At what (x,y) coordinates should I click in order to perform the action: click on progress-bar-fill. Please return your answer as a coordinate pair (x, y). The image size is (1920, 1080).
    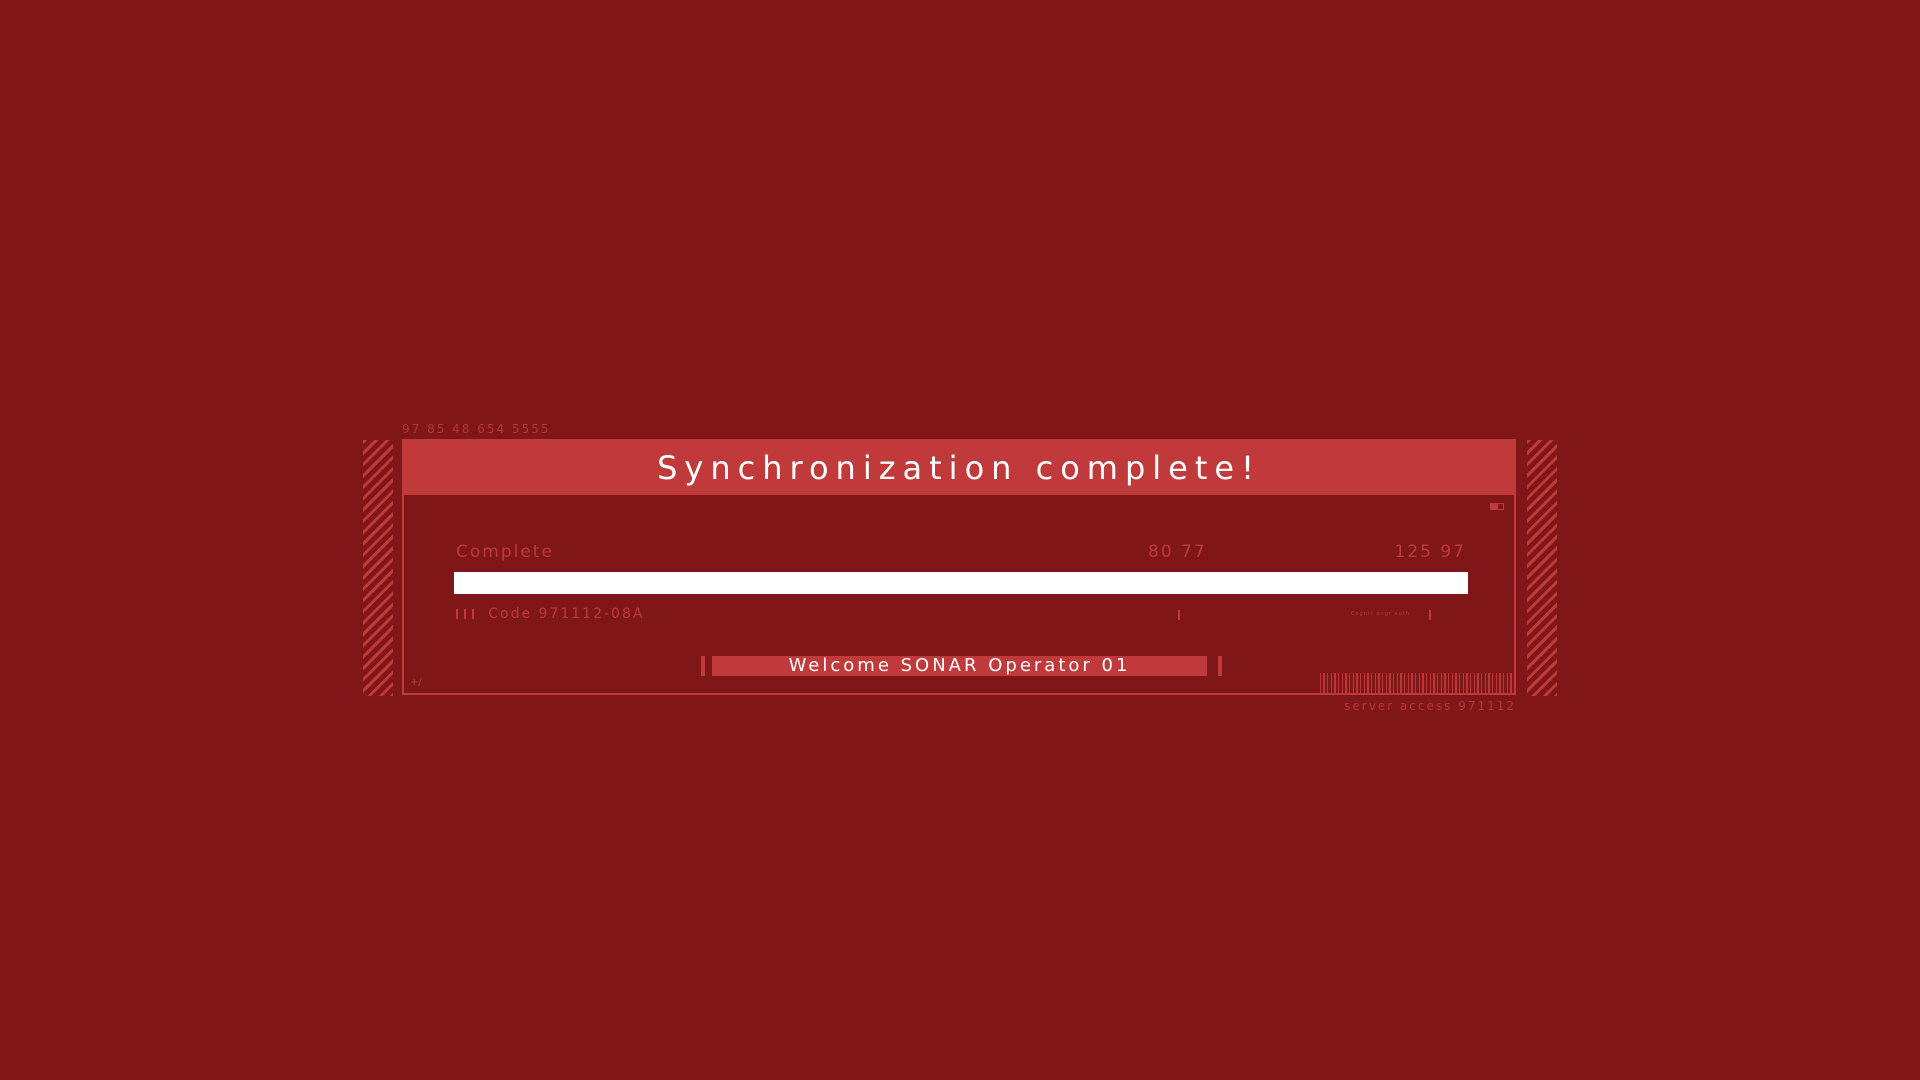
    Looking at the image, I should click on (961, 583).